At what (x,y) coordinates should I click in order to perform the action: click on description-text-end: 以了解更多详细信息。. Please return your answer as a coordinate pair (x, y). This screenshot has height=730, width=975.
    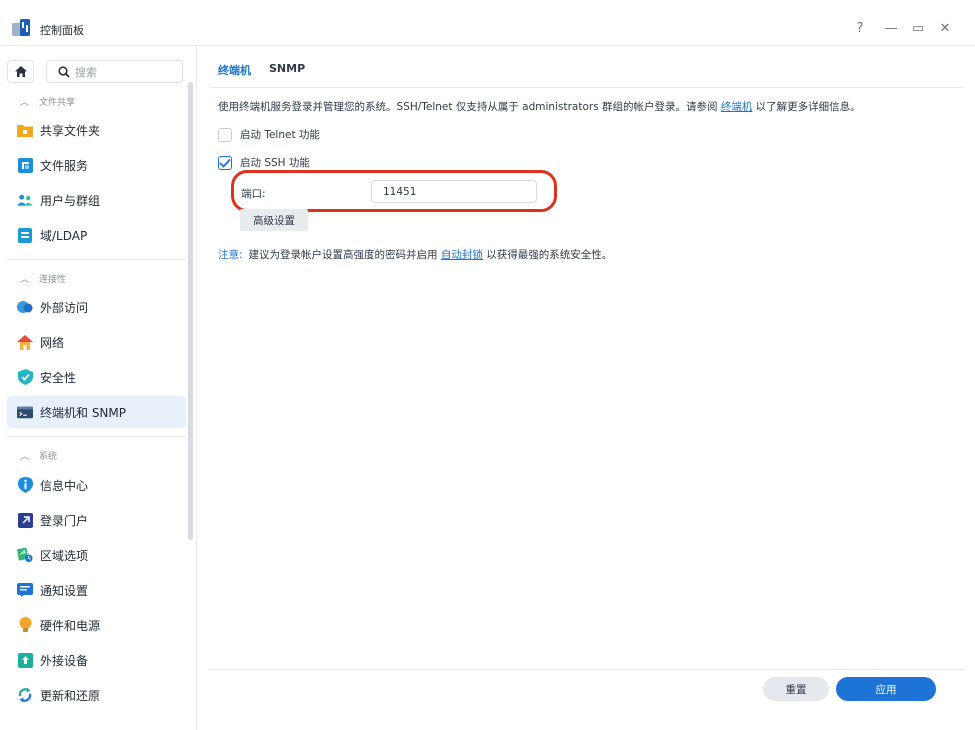
    Looking at the image, I should click on (806, 107).